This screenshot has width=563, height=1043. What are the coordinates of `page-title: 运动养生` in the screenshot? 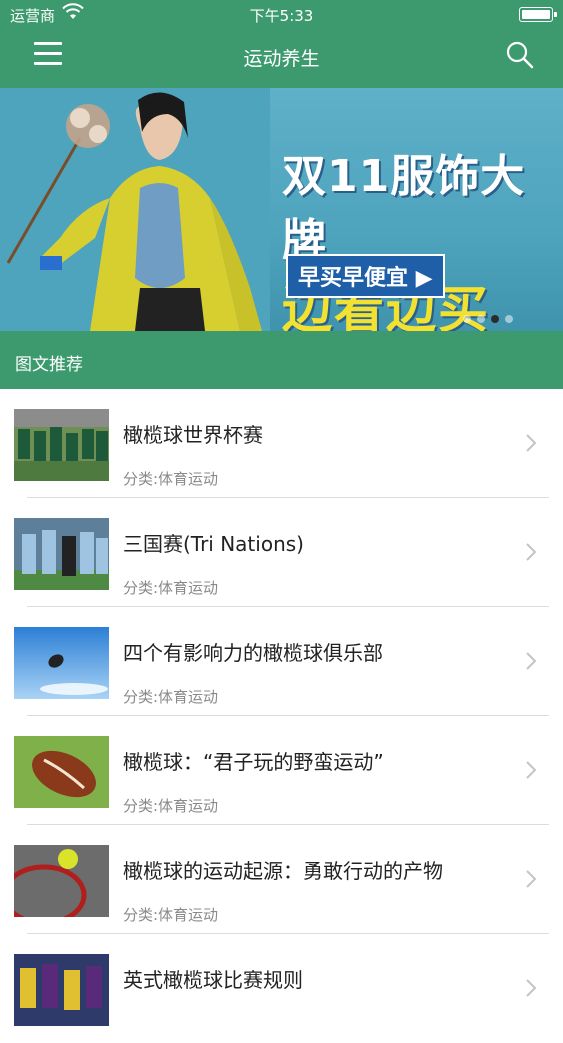 It's located at (281, 59).